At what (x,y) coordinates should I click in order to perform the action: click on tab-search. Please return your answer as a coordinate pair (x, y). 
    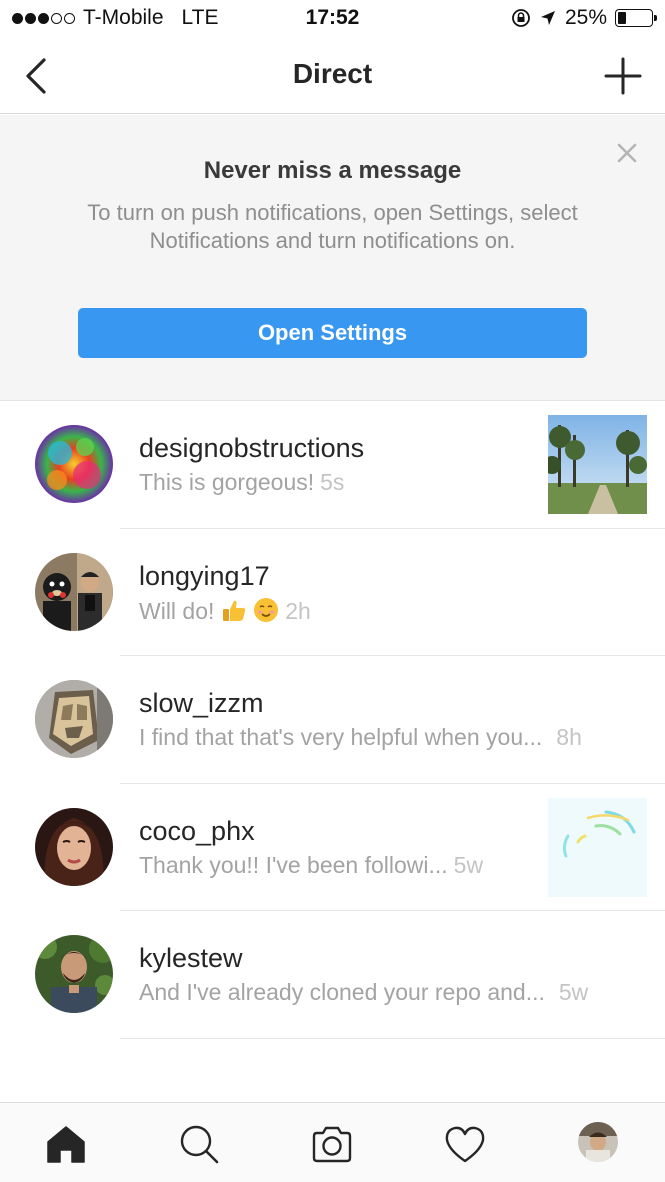
    Looking at the image, I should click on (199, 1144).